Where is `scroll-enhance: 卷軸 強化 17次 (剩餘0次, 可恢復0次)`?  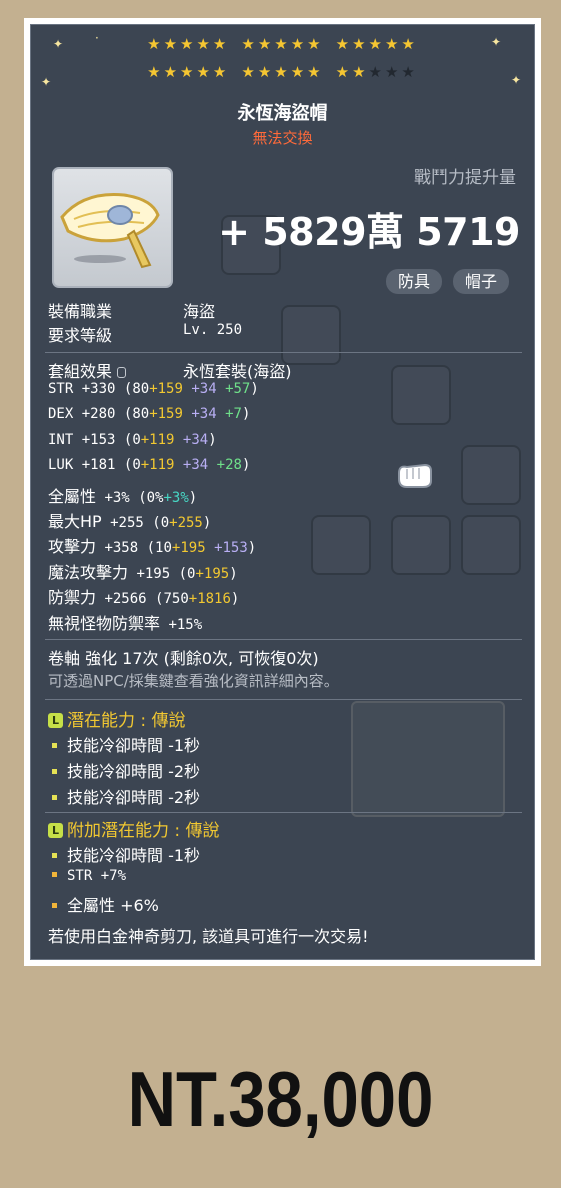
scroll-enhance: 卷軸 強化 17次 (剩餘0次, 可恢復0次) is located at coordinates (183, 658).